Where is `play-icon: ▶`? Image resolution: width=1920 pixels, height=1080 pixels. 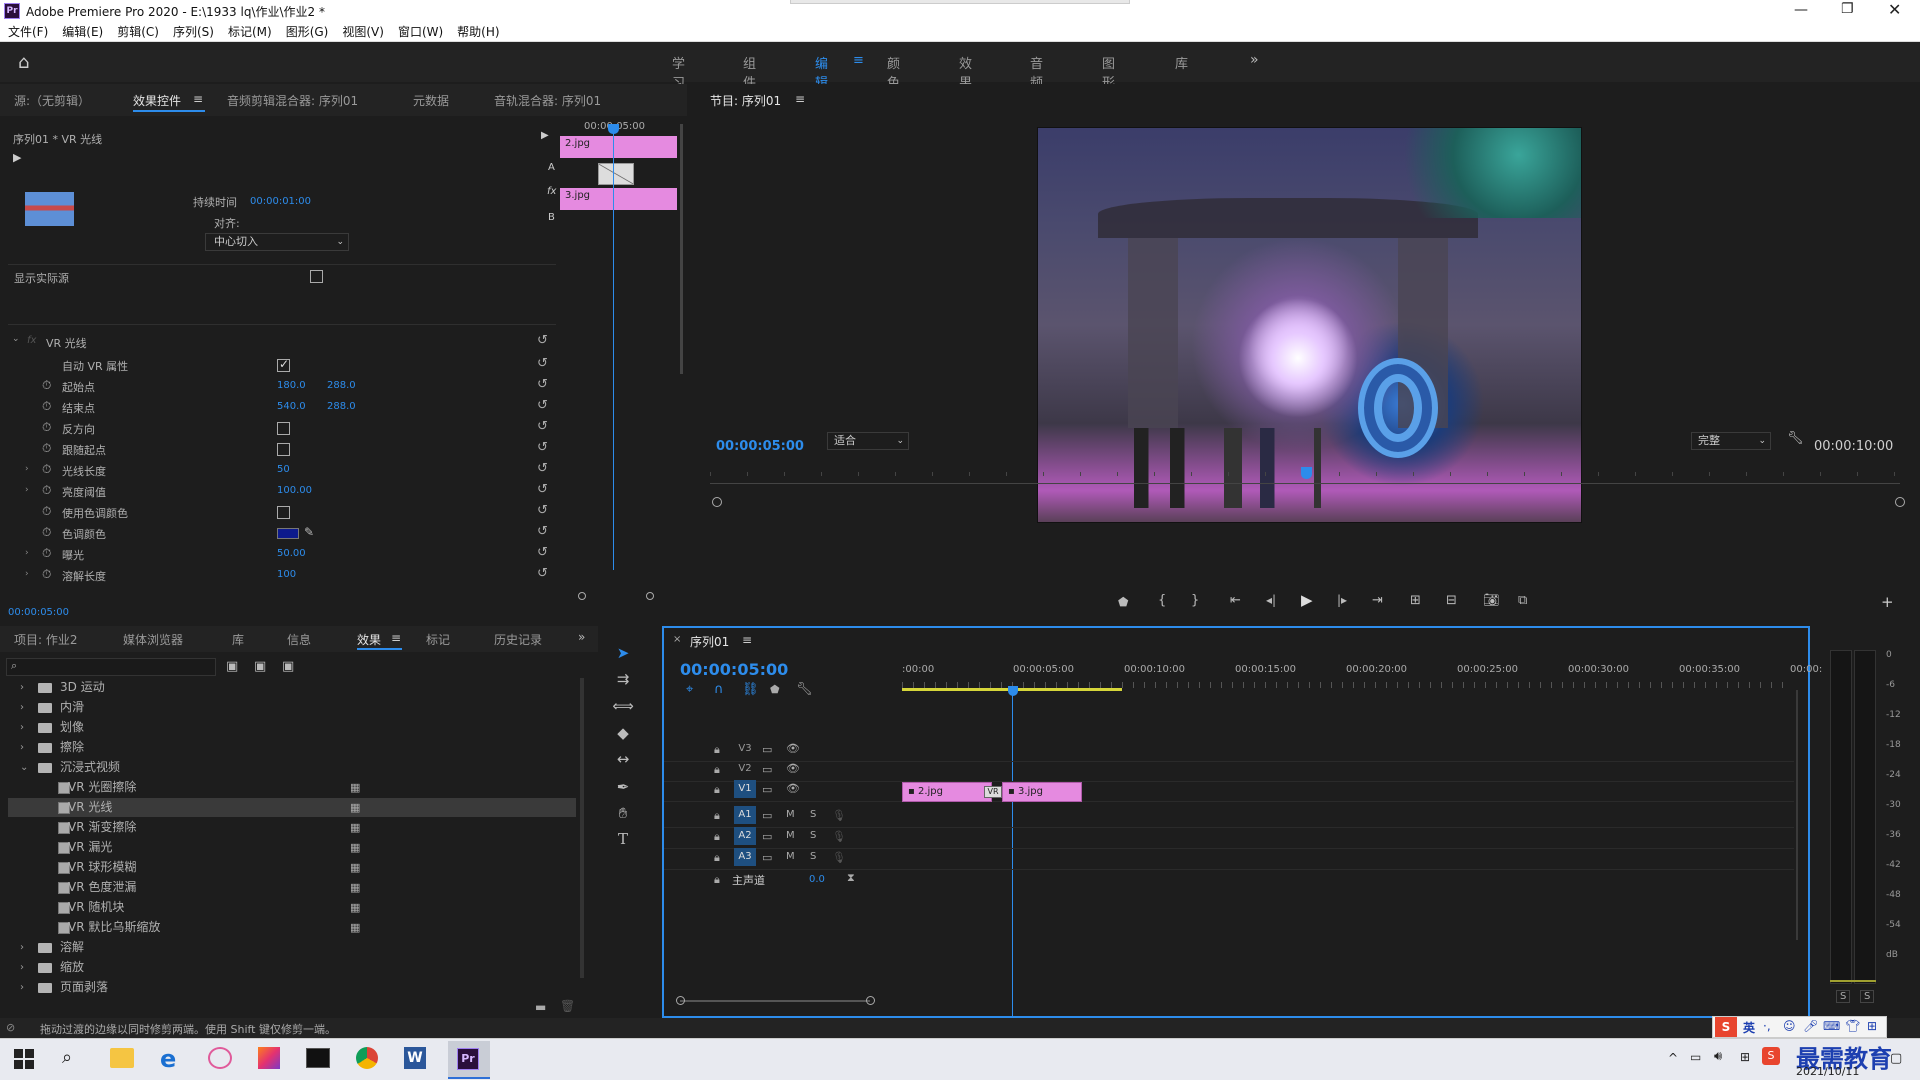
play-icon: ▶ is located at coordinates (1307, 600).